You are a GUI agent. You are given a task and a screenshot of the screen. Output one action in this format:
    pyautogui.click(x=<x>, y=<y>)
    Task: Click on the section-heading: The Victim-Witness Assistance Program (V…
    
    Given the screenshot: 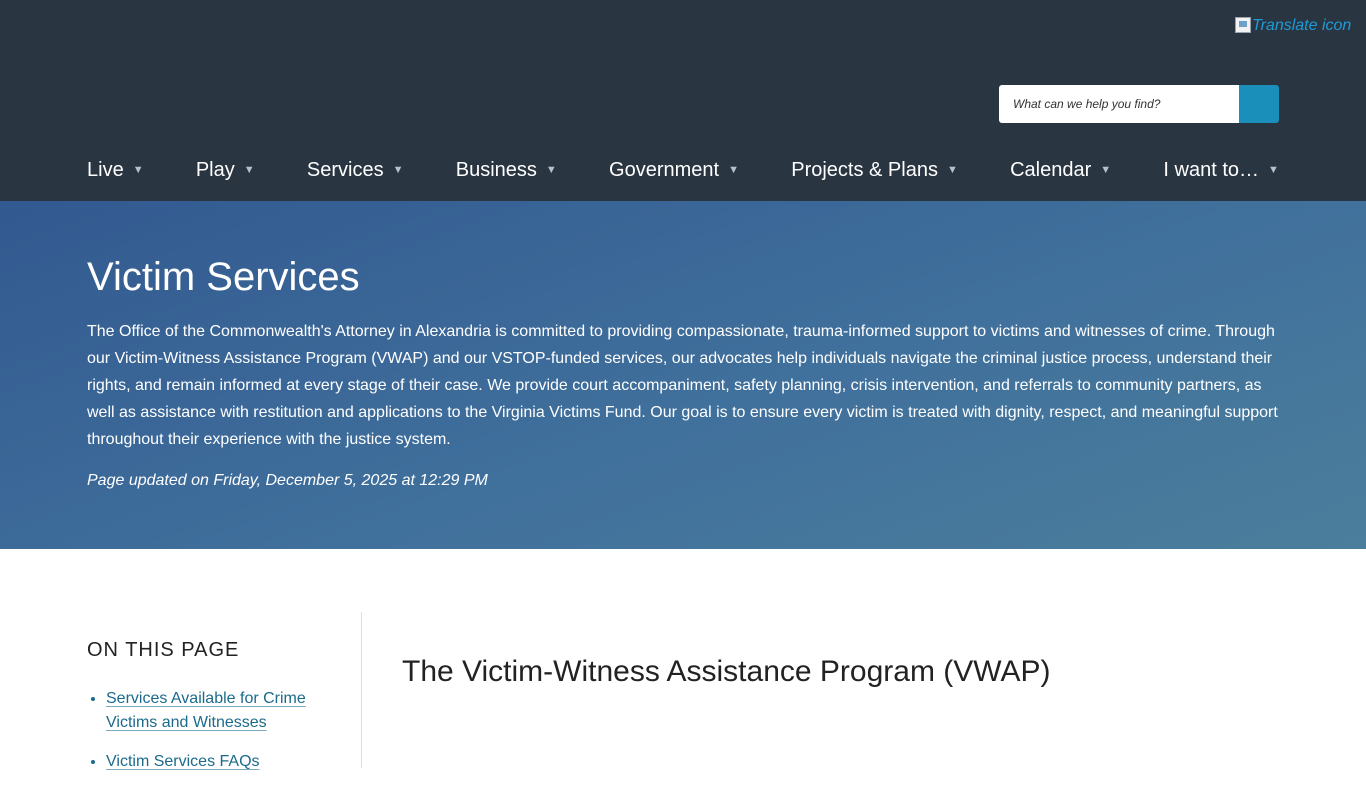 What is the action you would take?
    pyautogui.click(x=726, y=671)
    